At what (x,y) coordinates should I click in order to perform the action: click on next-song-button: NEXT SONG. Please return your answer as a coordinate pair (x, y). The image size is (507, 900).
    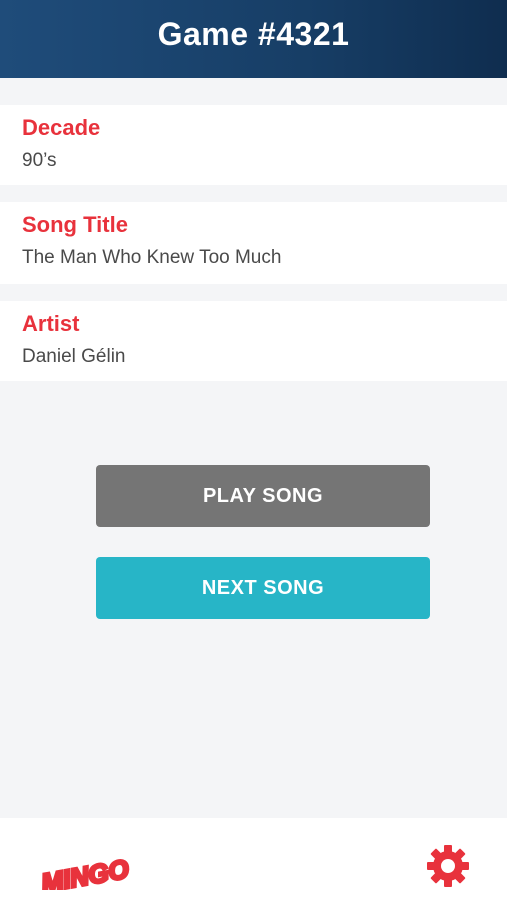
    Looking at the image, I should click on (263, 588).